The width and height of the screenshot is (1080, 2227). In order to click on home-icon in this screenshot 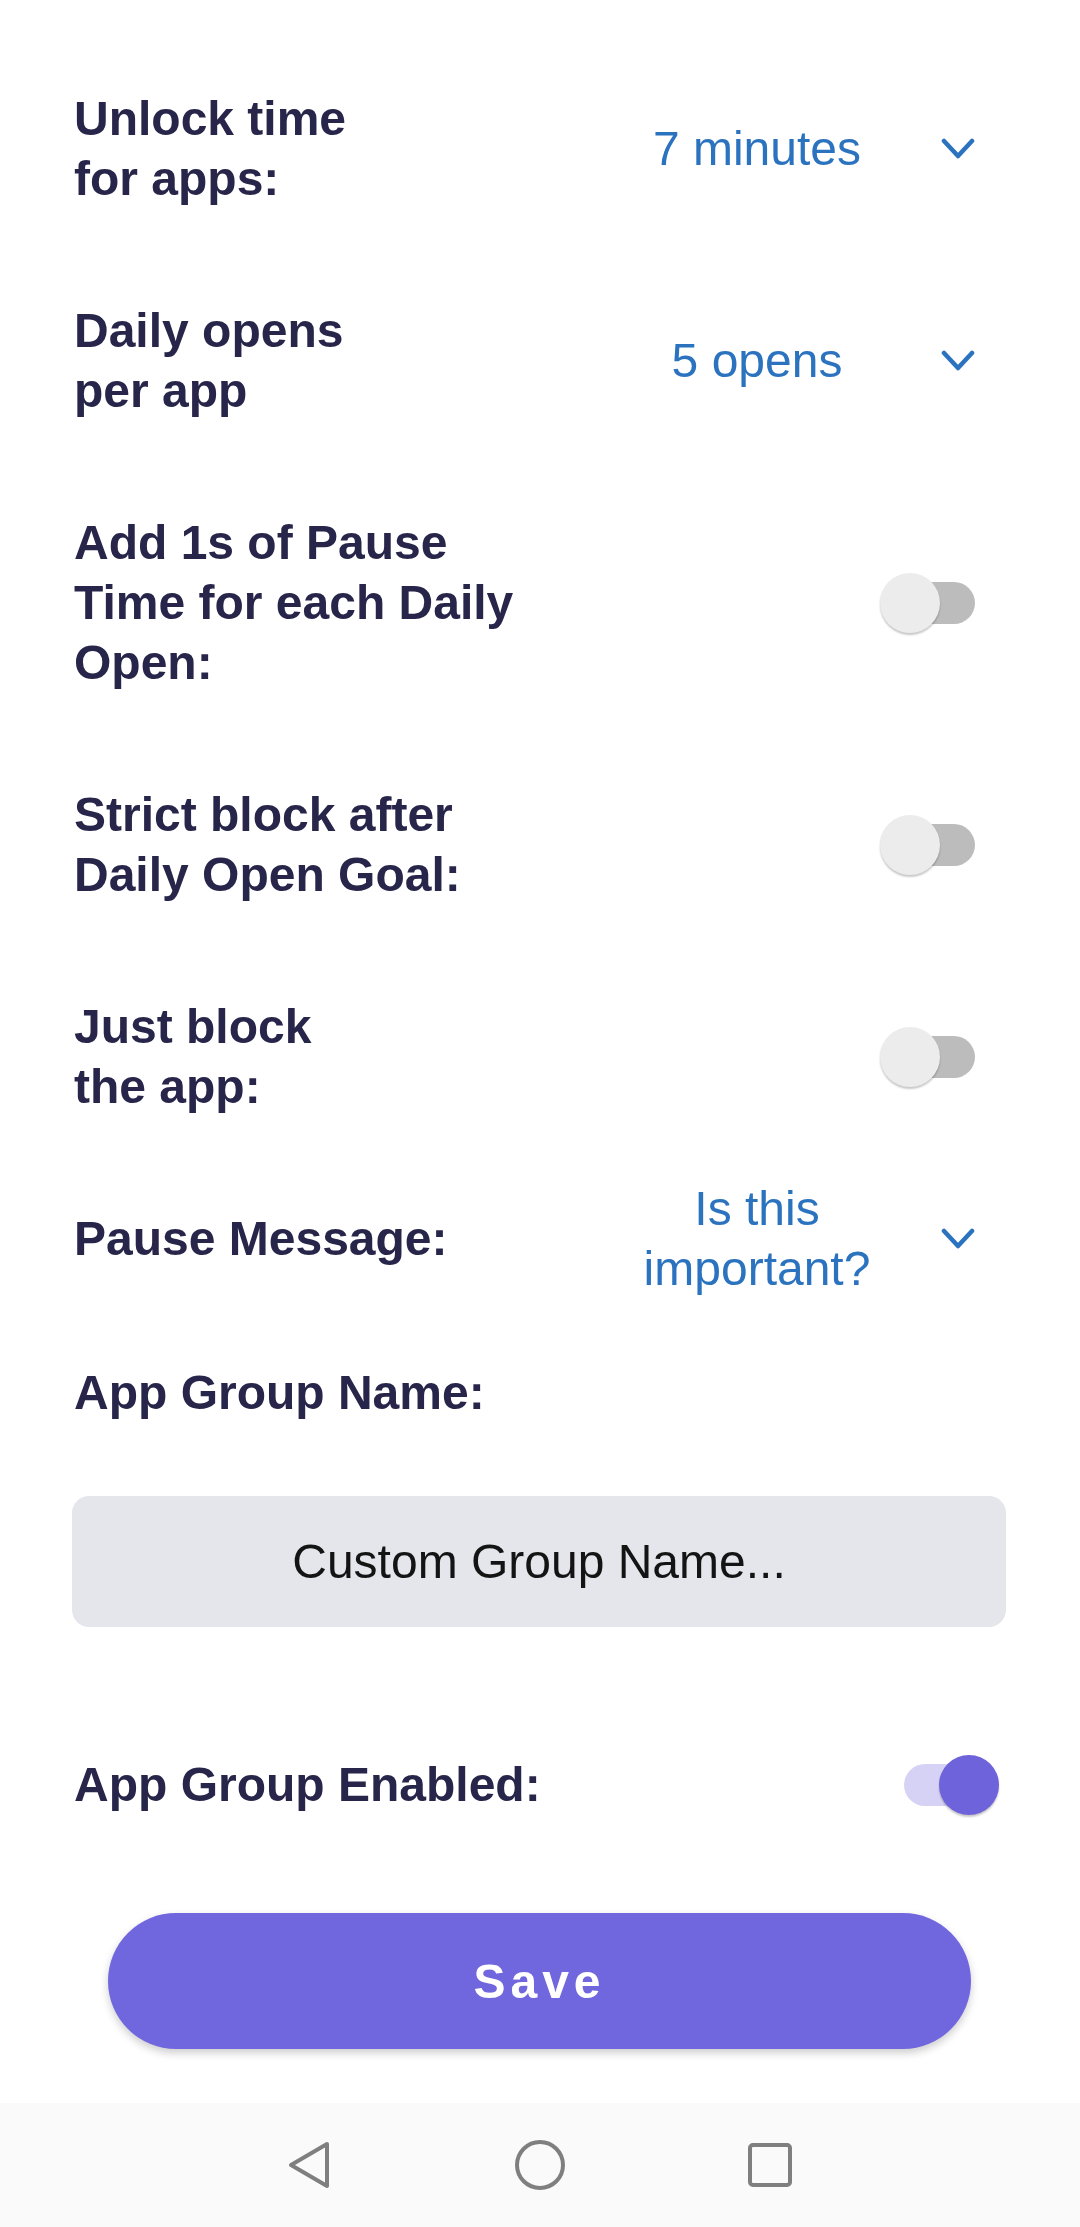, I will do `click(540, 2165)`.